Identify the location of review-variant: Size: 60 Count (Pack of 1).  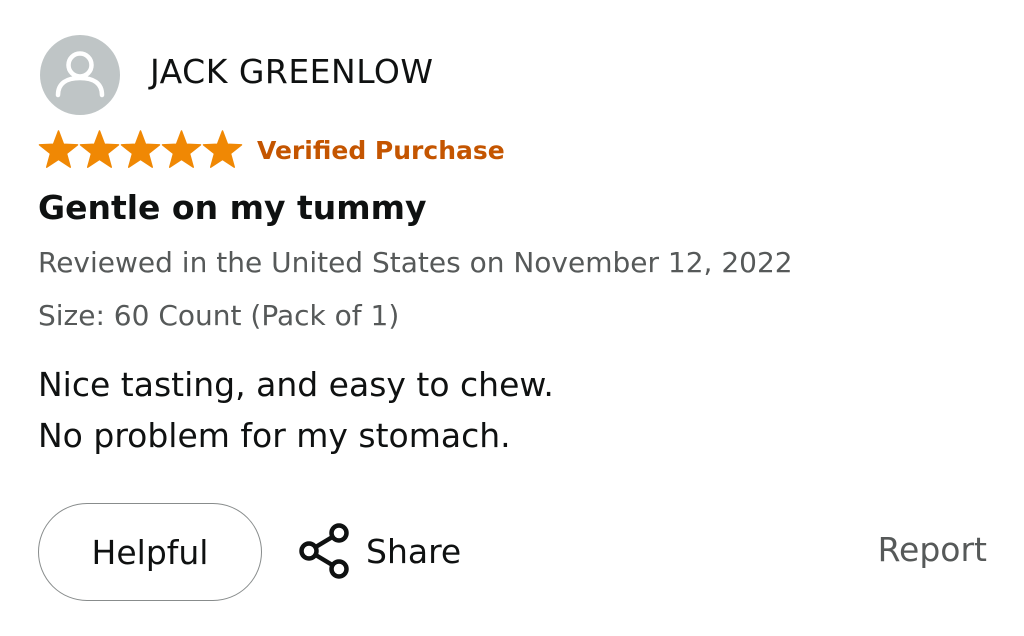
(219, 315).